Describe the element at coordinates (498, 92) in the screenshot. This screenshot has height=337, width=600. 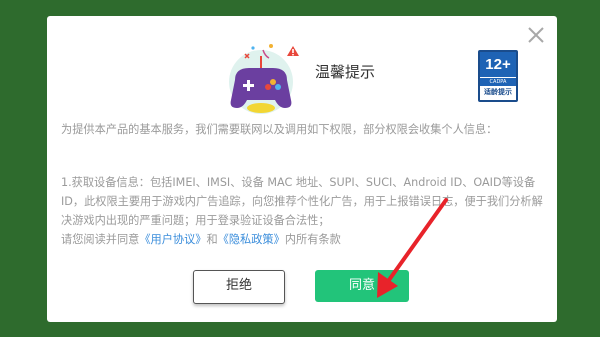
I see `age-rating-label: 适龄提示` at that location.